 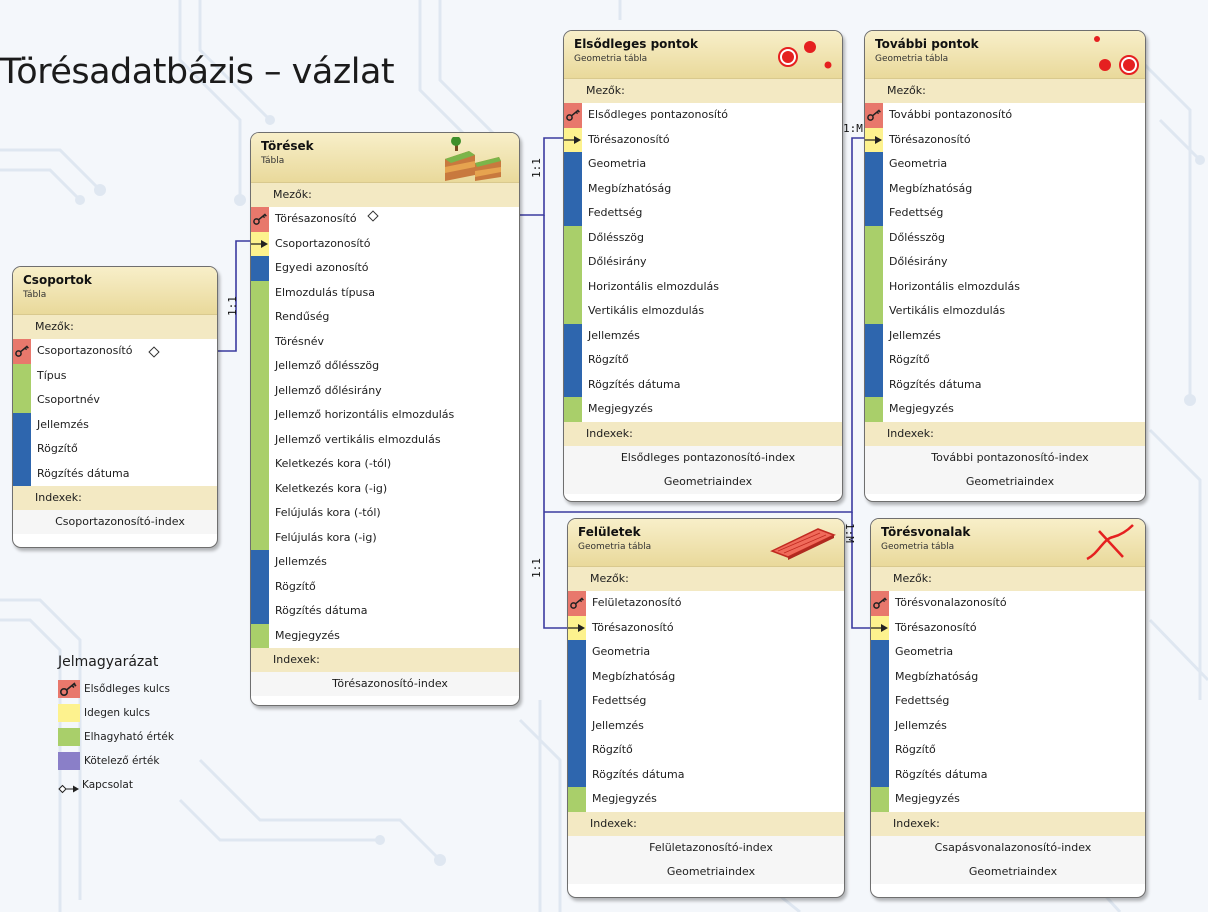 I want to click on field-row: Jellemző dőlésirány, so click(x=385, y=390).